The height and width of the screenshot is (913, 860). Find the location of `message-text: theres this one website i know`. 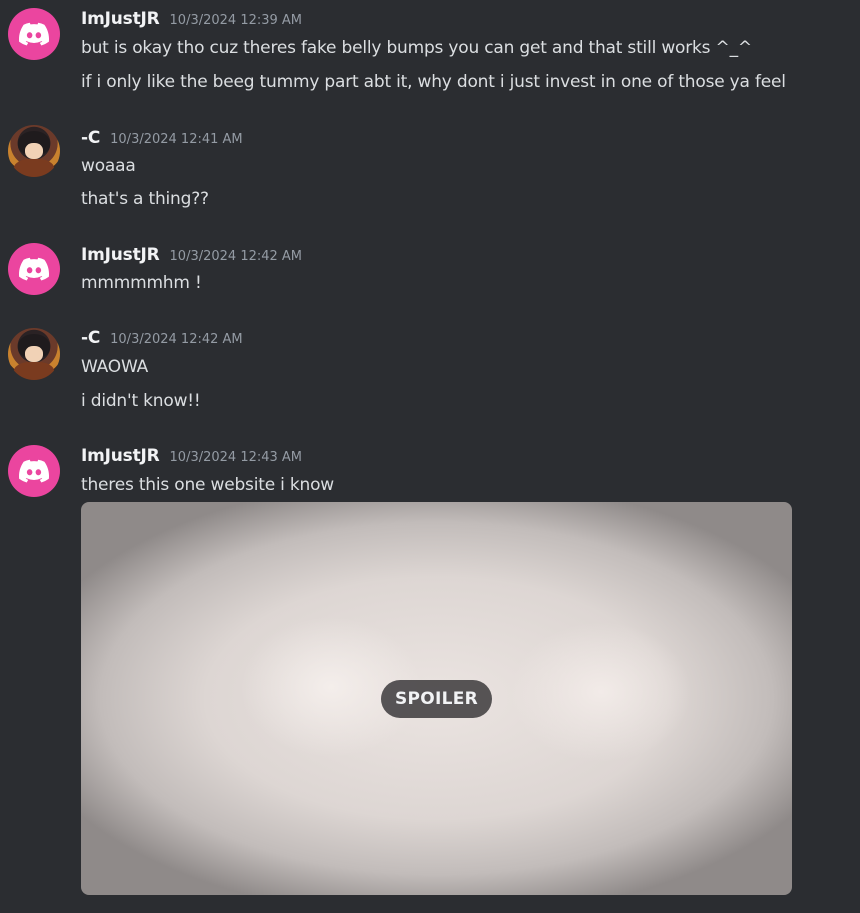

message-text: theres this one website i know is located at coordinates (208, 485).